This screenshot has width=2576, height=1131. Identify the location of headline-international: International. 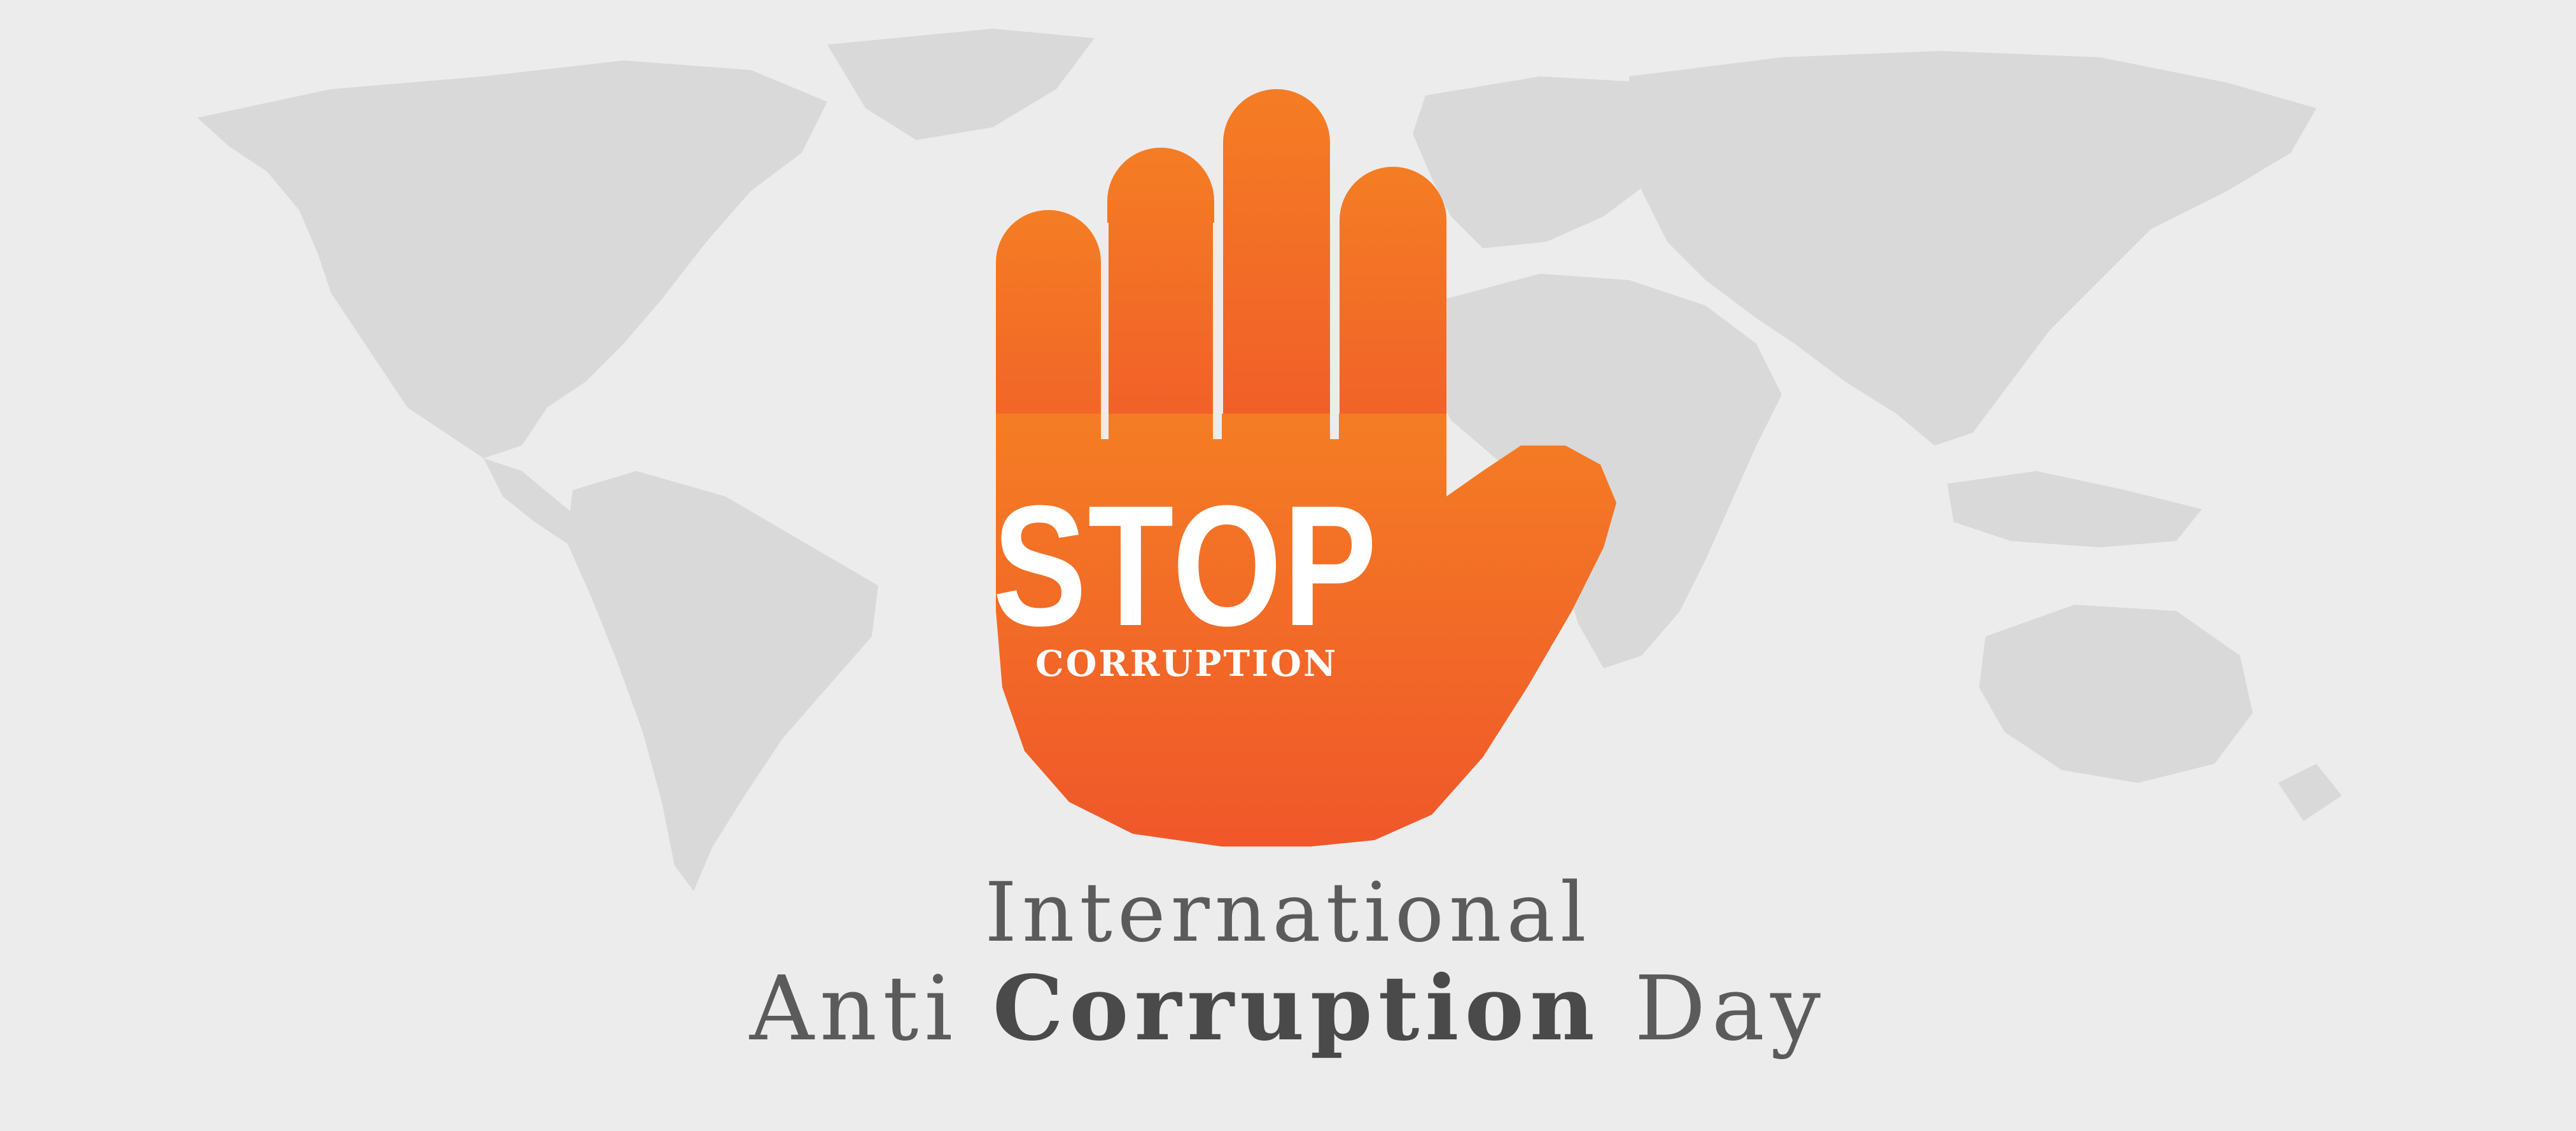
(1288, 913).